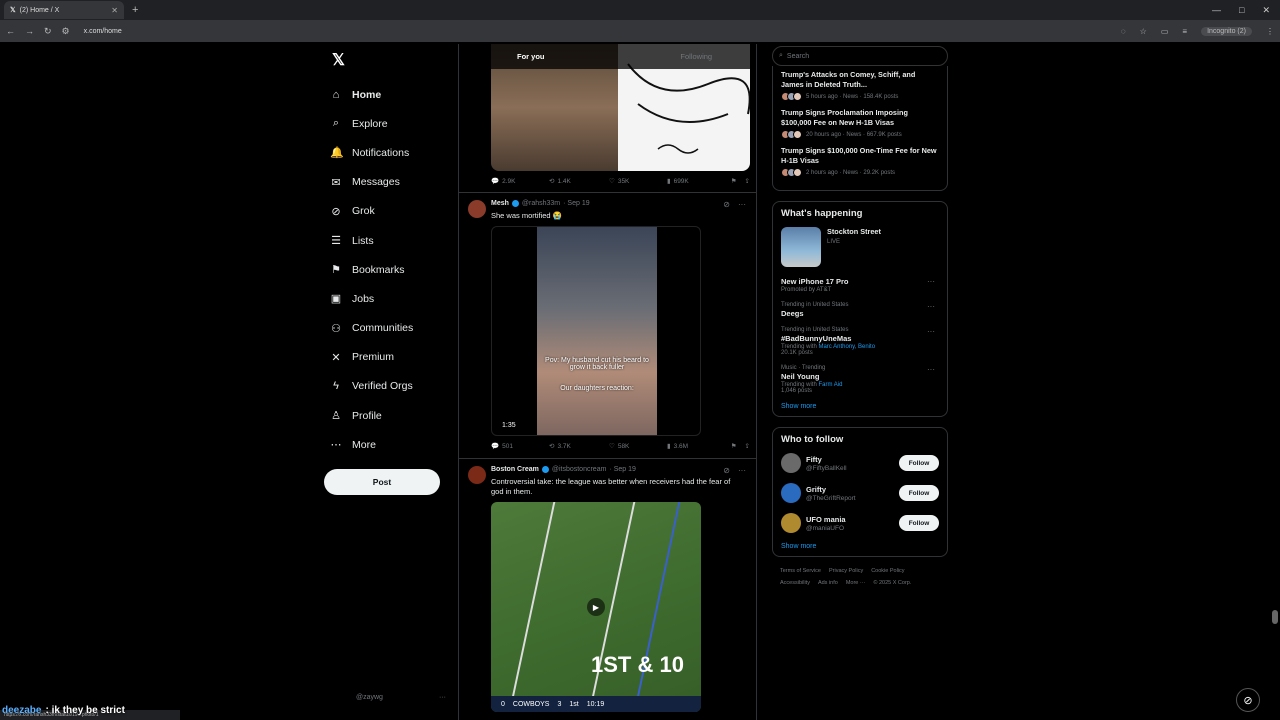 This screenshot has height=720, width=1280. What do you see at coordinates (860, 523) in the screenshot?
I see `follow-suggestion: UFO mania @maniaUFO Follow` at bounding box center [860, 523].